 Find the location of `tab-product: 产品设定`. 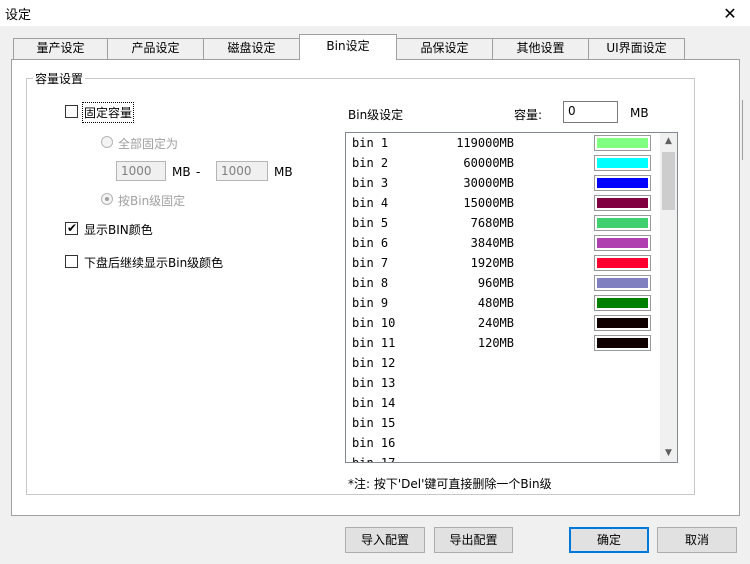

tab-product: 产品设定 is located at coordinates (155, 48).